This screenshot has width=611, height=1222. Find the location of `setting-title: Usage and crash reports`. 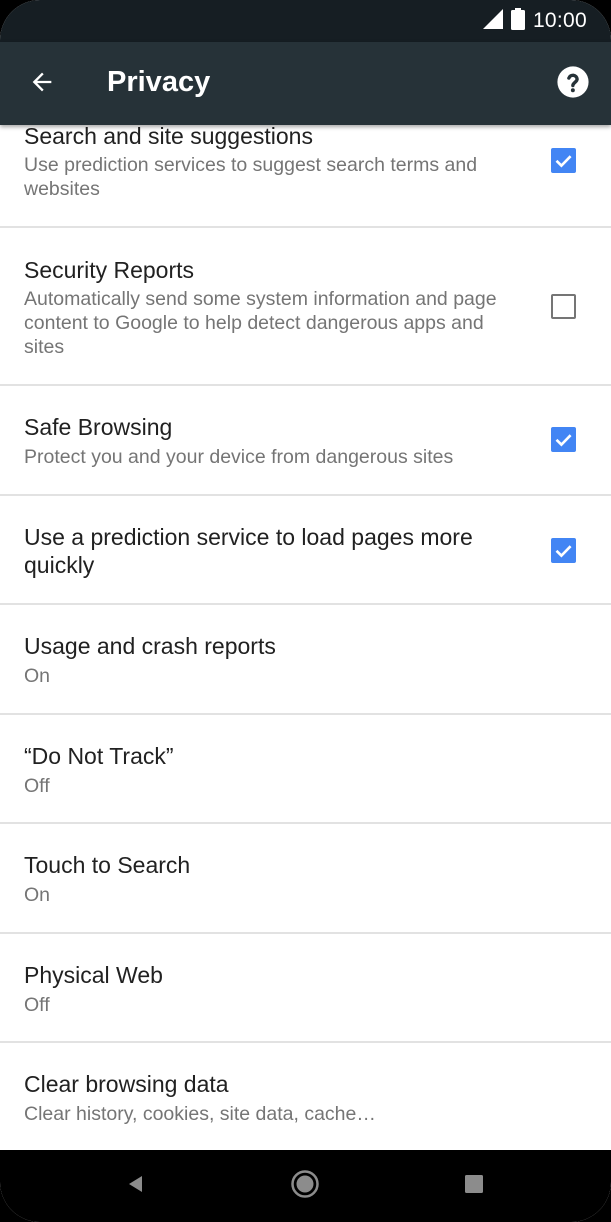

setting-title: Usage and crash reports is located at coordinates (150, 646).